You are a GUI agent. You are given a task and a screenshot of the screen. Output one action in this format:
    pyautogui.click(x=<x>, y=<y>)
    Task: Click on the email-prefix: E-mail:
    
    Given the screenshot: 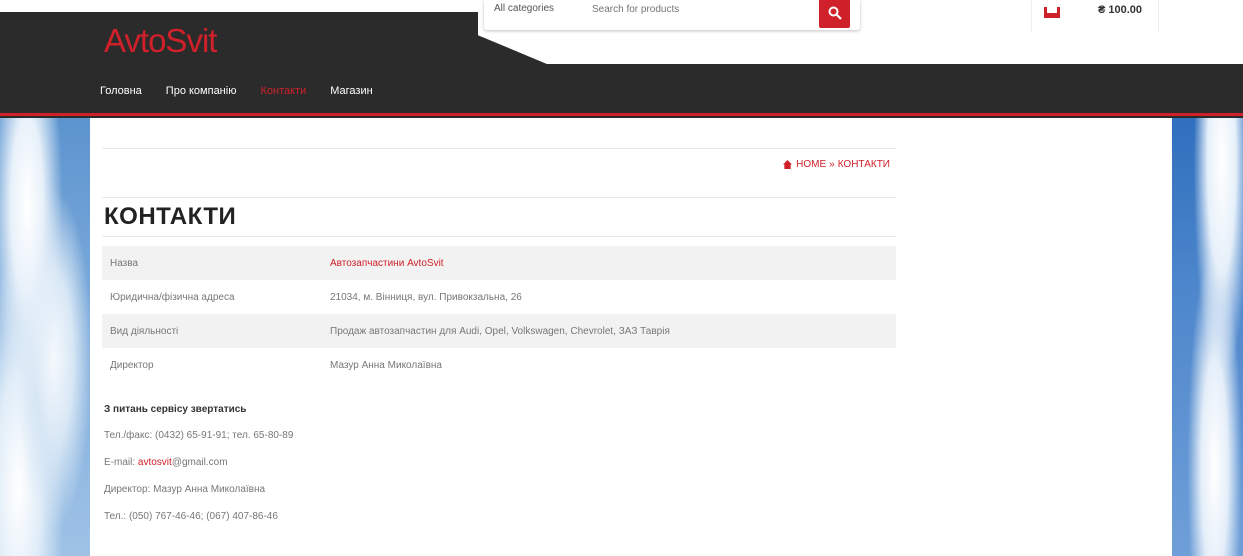 What is the action you would take?
    pyautogui.click(x=121, y=462)
    